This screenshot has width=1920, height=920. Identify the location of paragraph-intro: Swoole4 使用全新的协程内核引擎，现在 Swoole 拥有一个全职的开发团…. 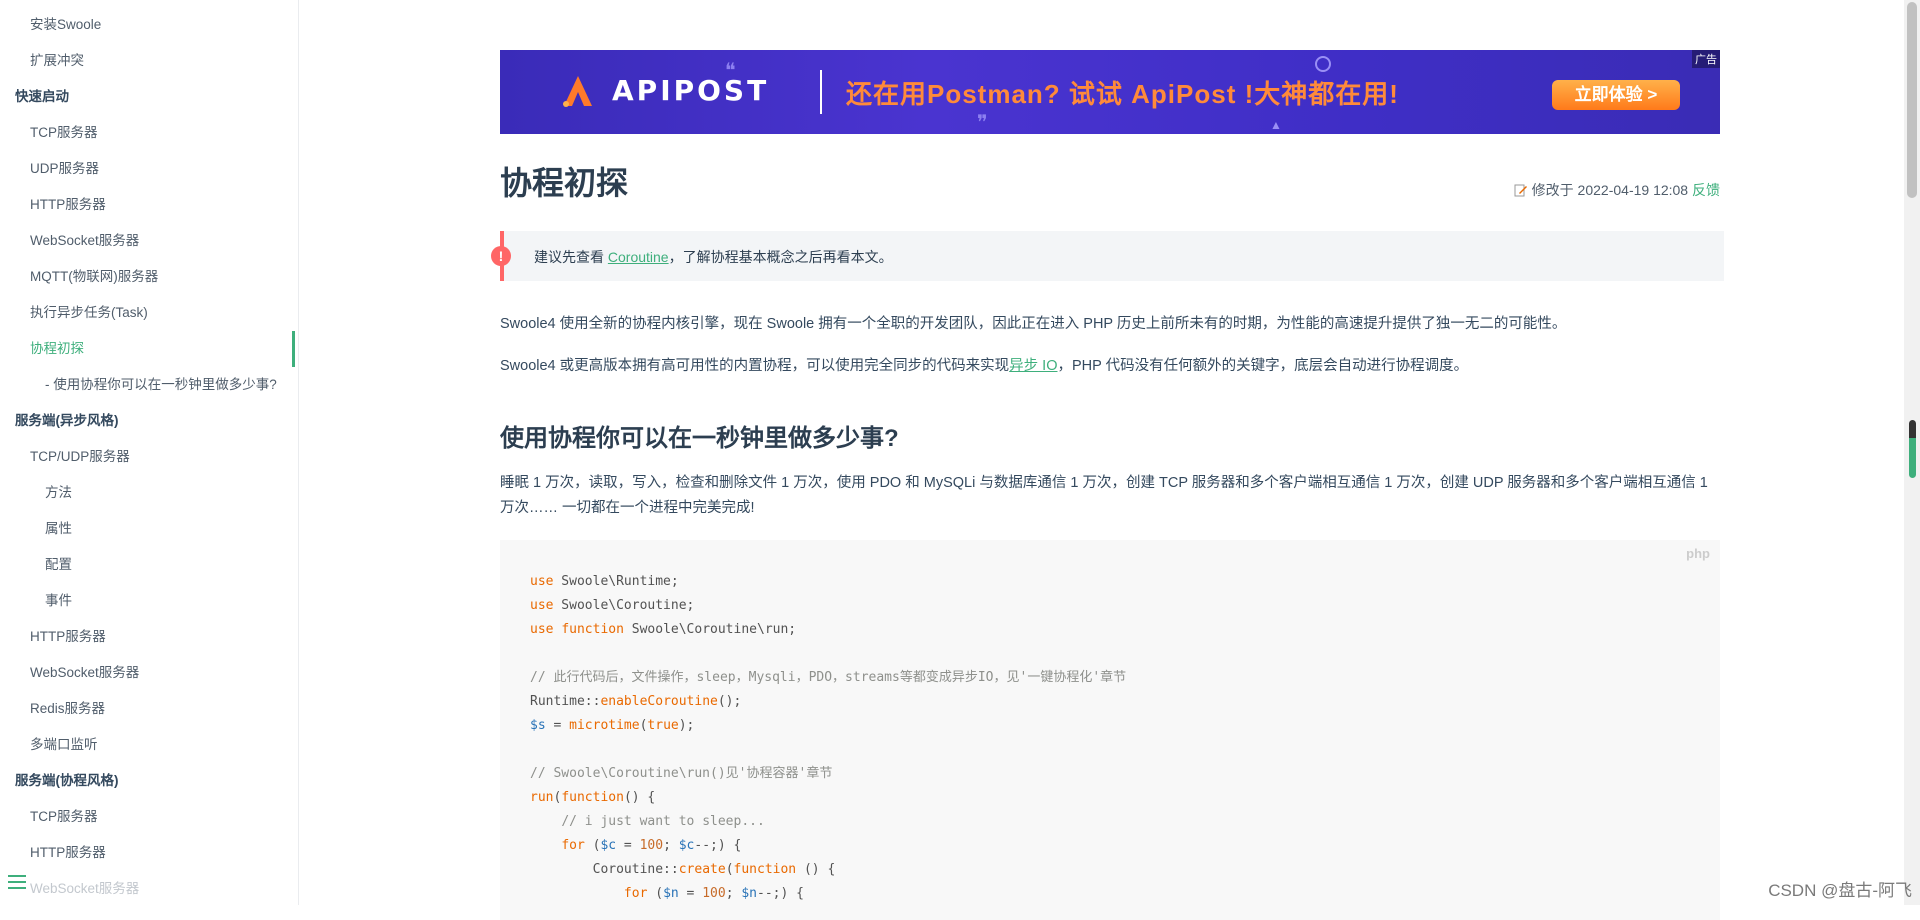
(1033, 324).